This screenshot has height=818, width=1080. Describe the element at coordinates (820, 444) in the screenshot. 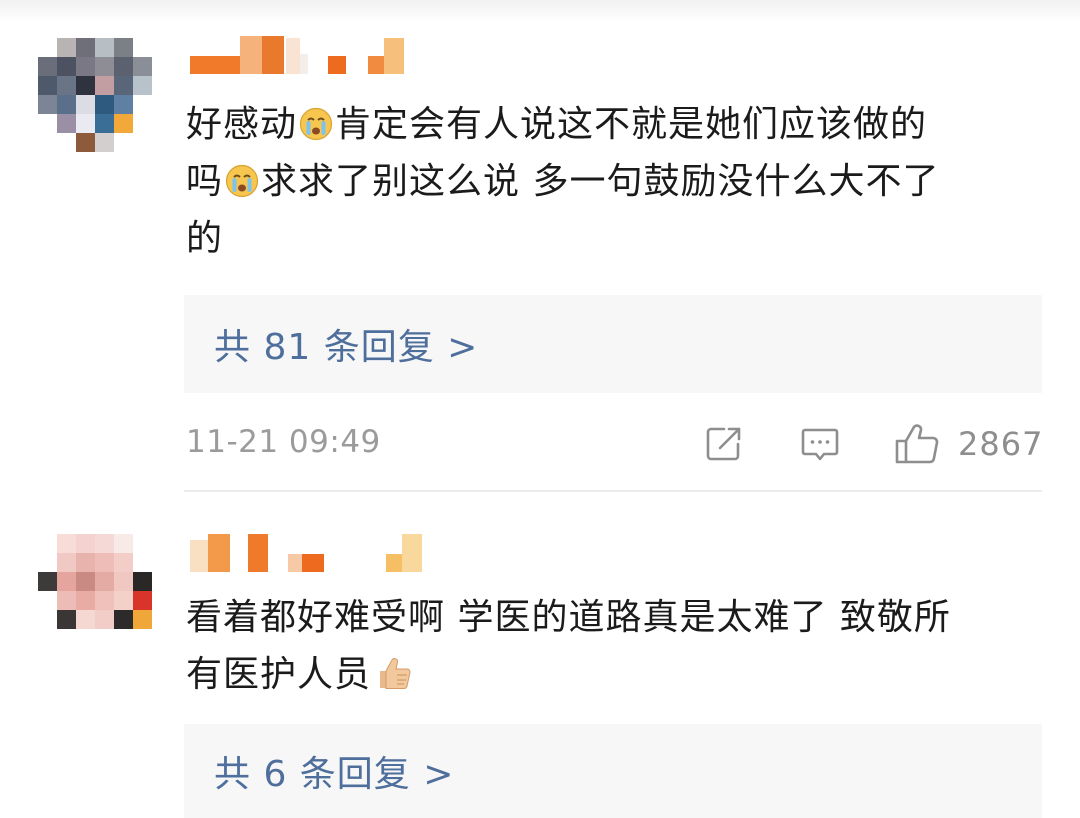

I see `comment-icon` at that location.